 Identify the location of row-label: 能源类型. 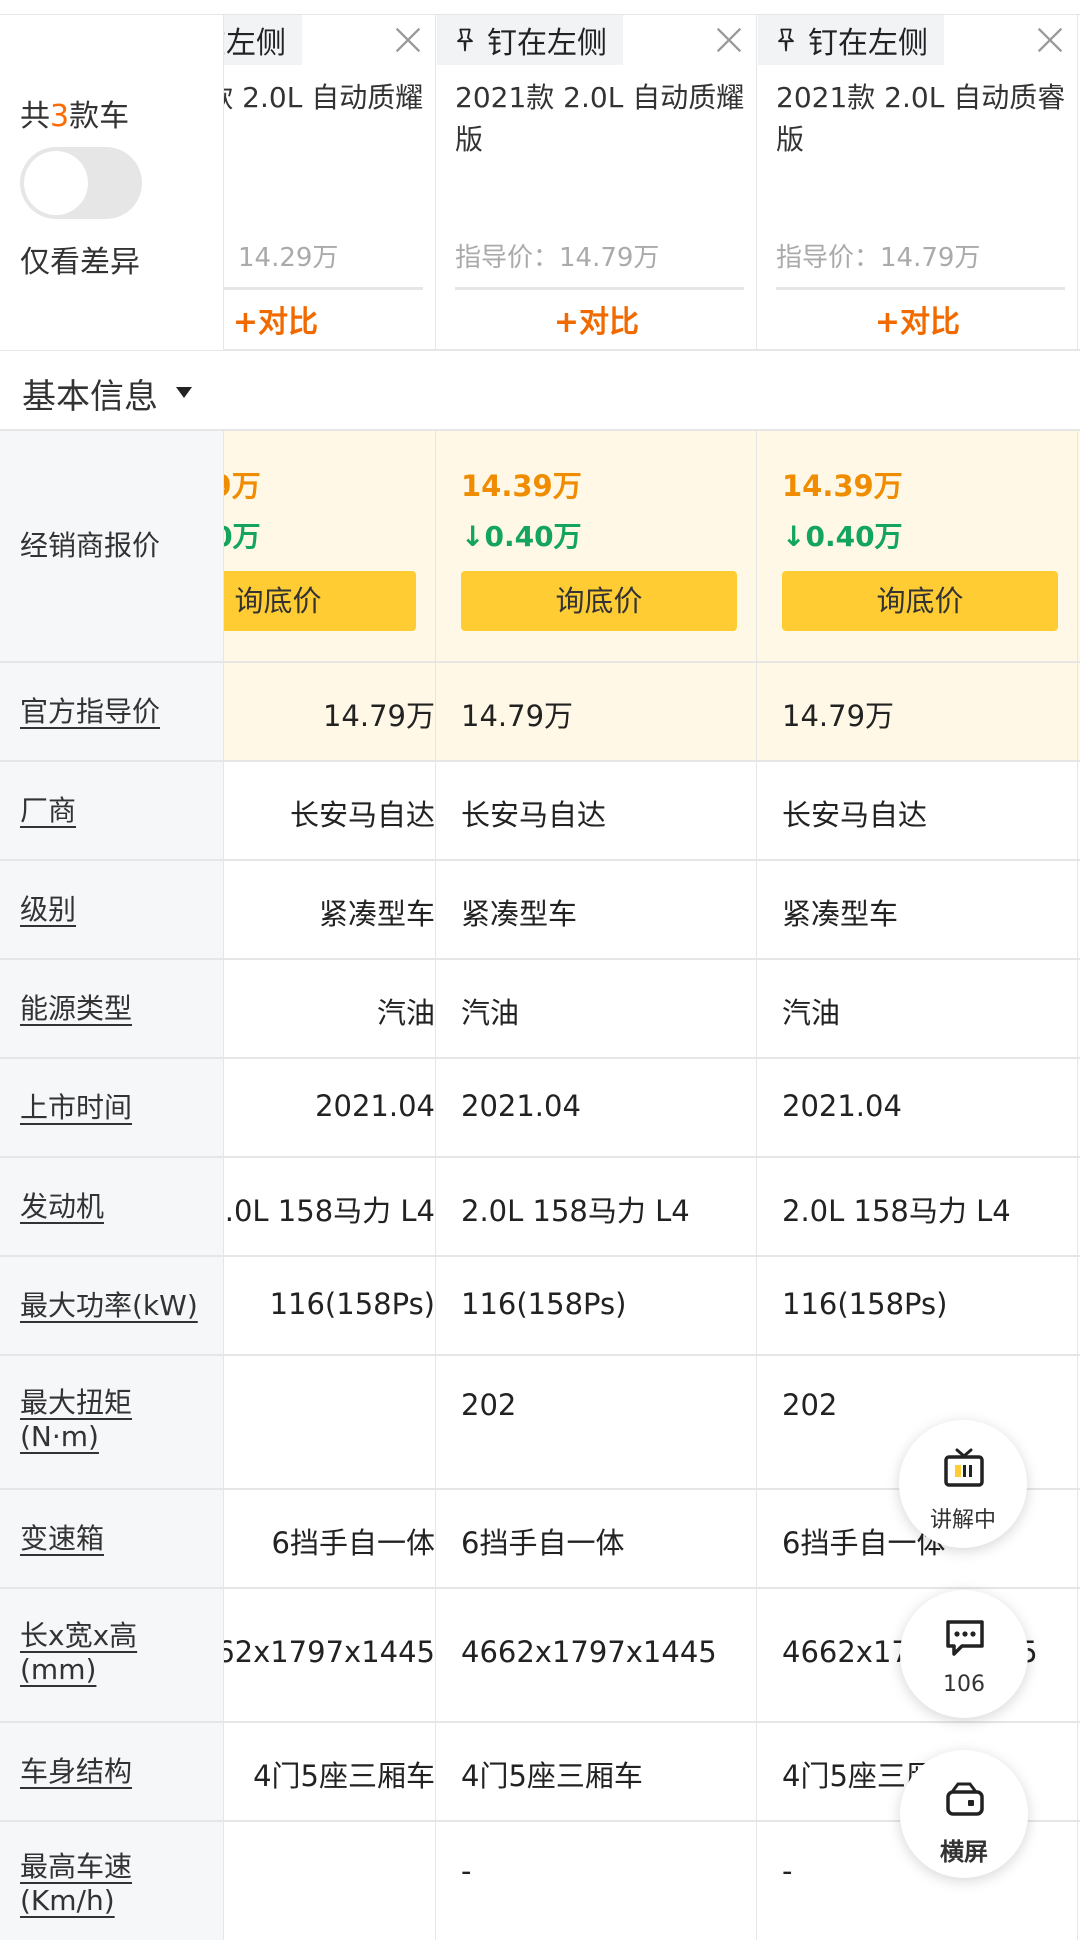
(76, 1009).